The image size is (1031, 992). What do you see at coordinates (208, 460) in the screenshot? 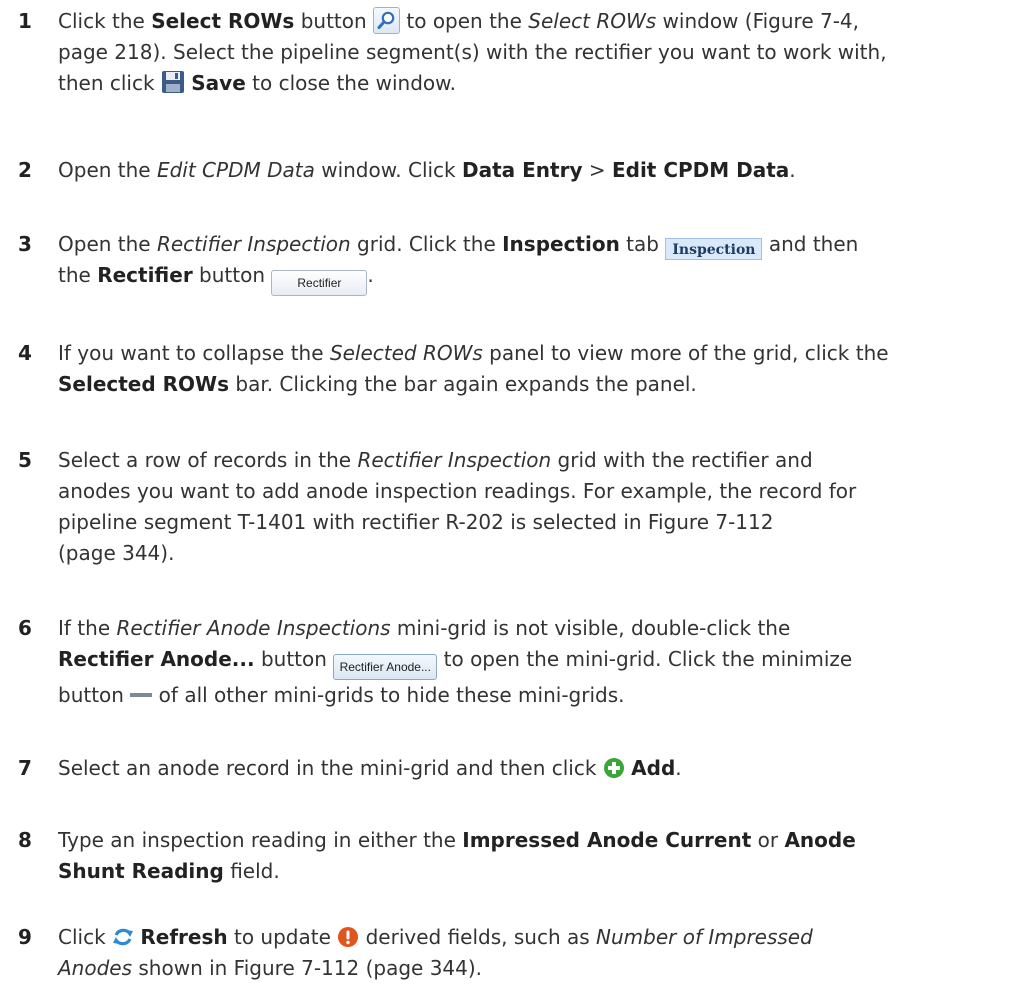
I see `text: Select a row of records in the` at bounding box center [208, 460].